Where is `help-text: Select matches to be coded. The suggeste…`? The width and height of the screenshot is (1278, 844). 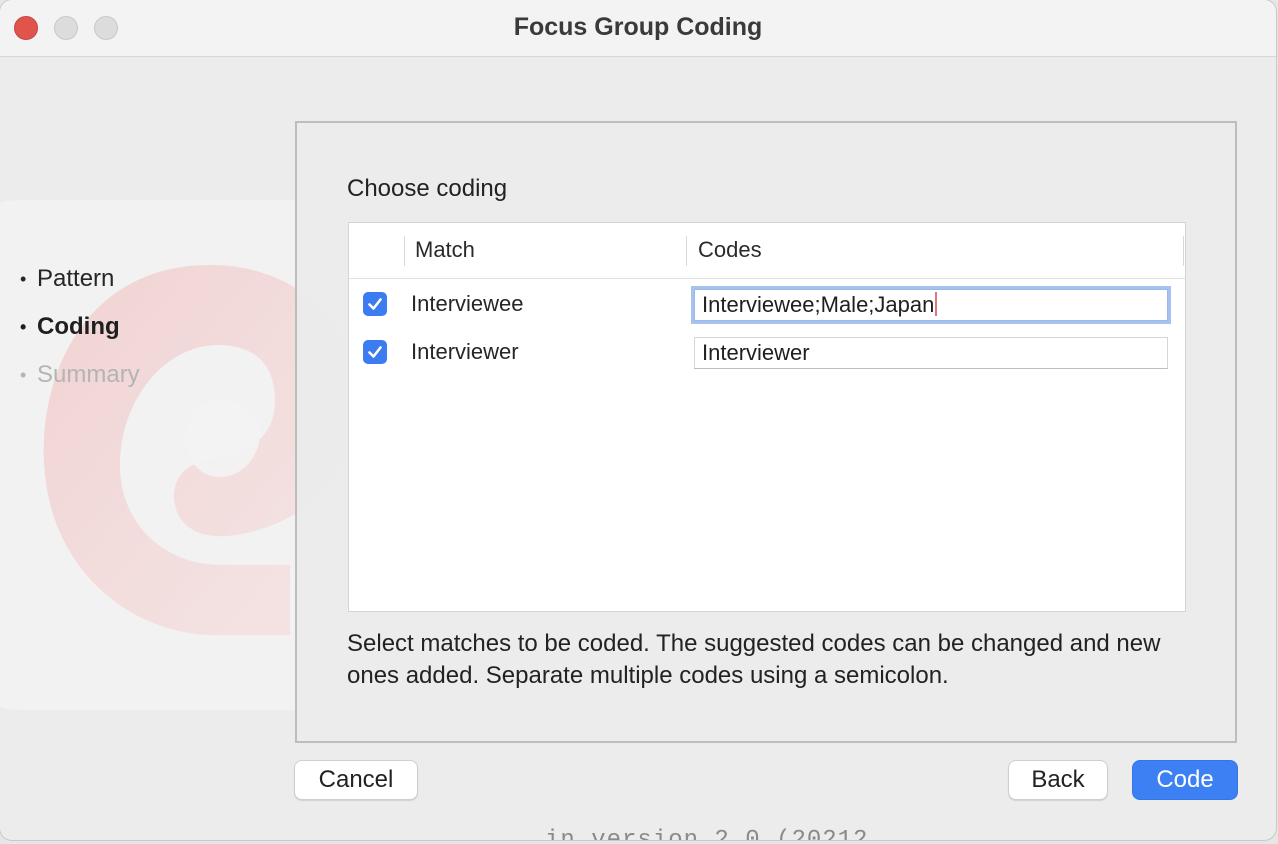 help-text: Select matches to be coded. The suggeste… is located at coordinates (754, 659).